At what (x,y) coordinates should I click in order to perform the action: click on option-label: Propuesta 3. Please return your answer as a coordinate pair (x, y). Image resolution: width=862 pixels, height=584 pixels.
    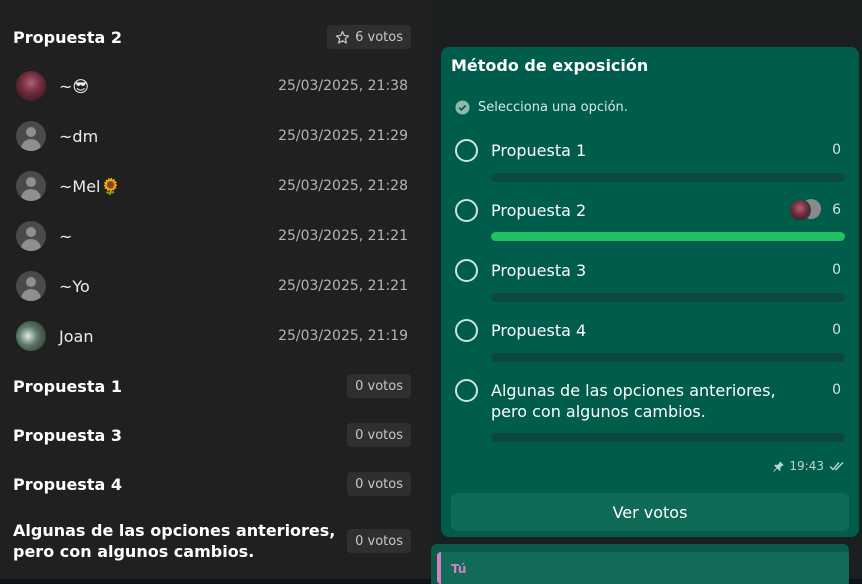
    Looking at the image, I should click on (539, 270).